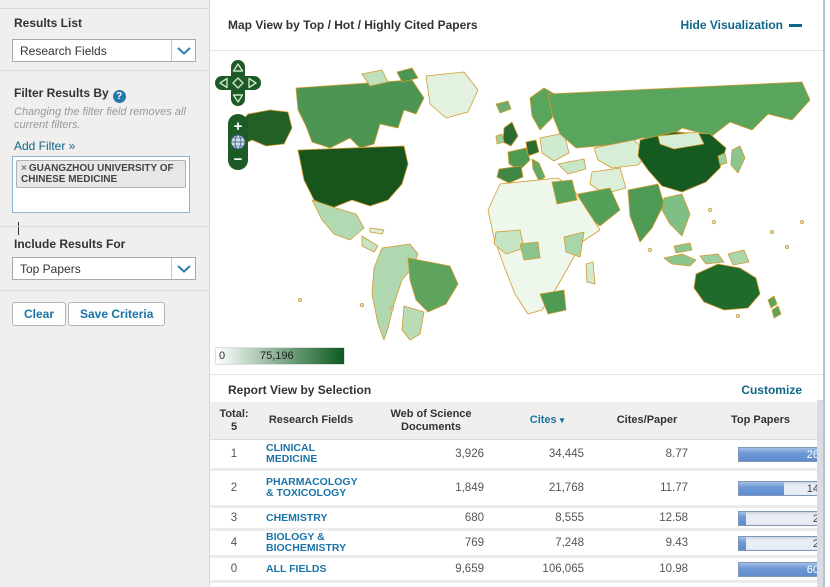  I want to click on table-row: 3 CHEMISTRY 680 8,555 12.58 2, so click(516, 519).